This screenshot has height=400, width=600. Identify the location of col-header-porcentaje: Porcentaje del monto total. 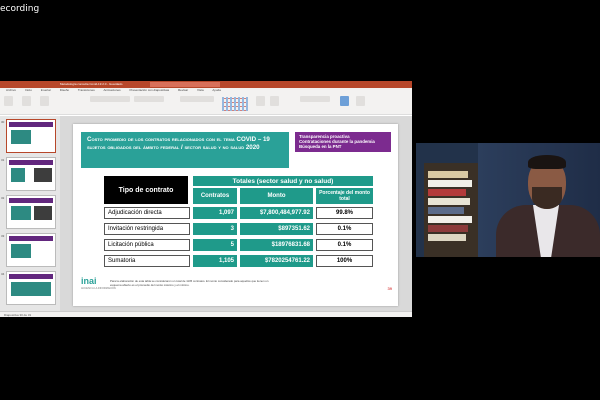
(344, 196).